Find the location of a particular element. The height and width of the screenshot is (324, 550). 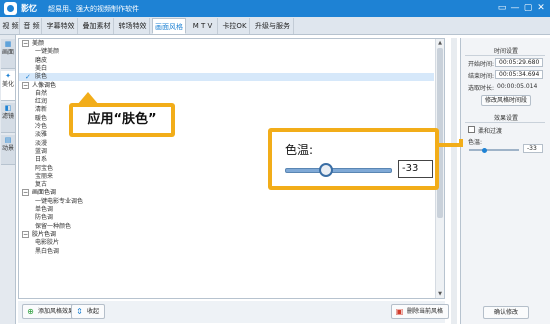

tab-audio: 音 频 is located at coordinates (32, 26).